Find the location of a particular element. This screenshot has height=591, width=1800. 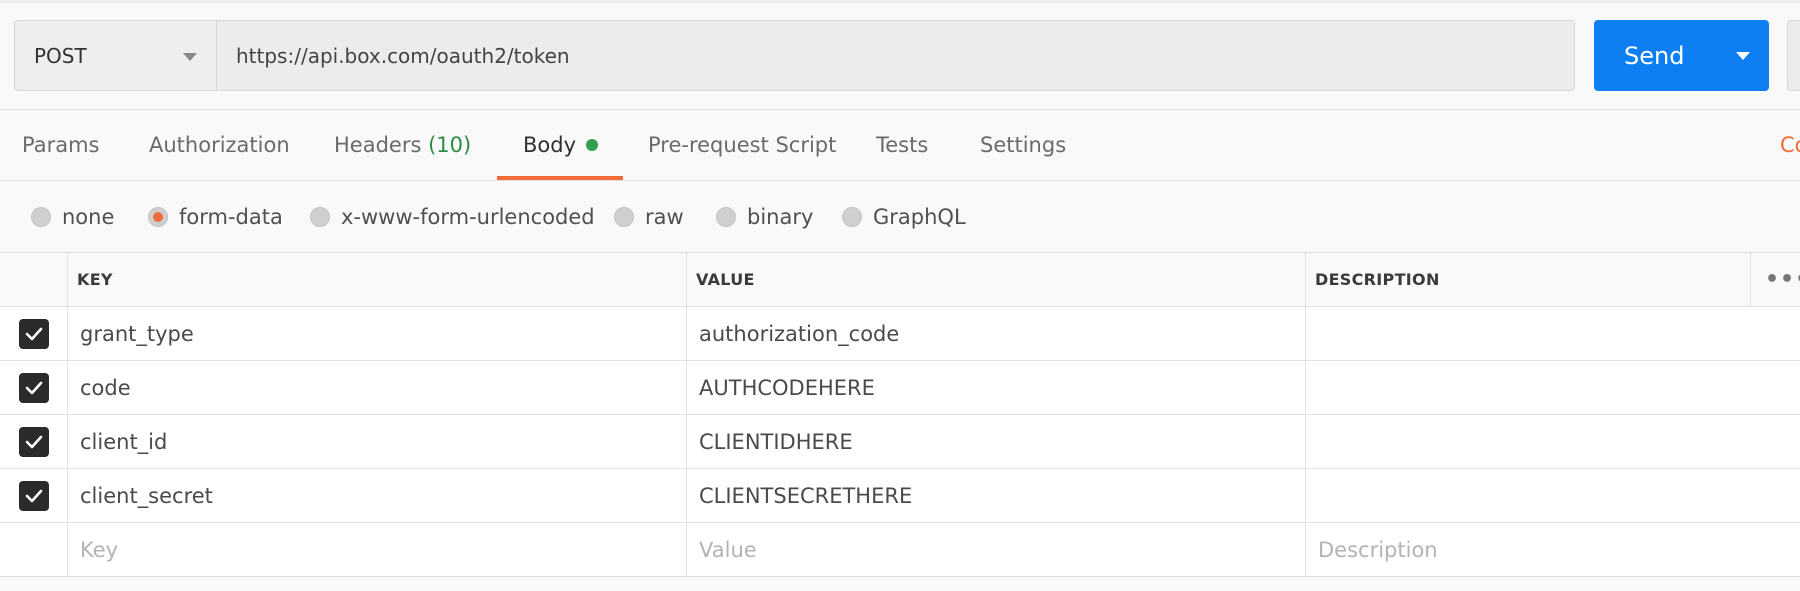

send-options-chevron-icon is located at coordinates (1743, 55).